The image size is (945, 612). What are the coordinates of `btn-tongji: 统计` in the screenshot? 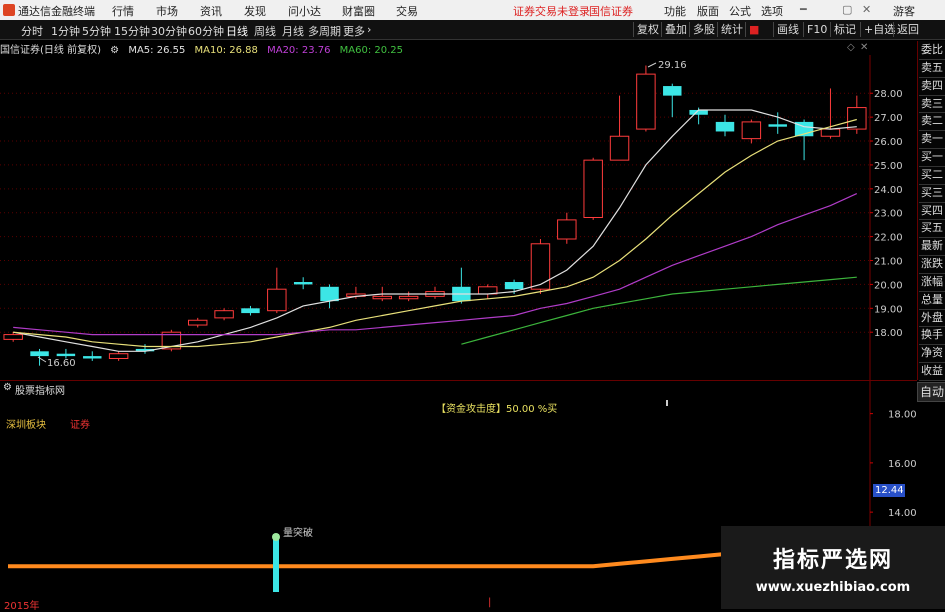 It's located at (731, 29).